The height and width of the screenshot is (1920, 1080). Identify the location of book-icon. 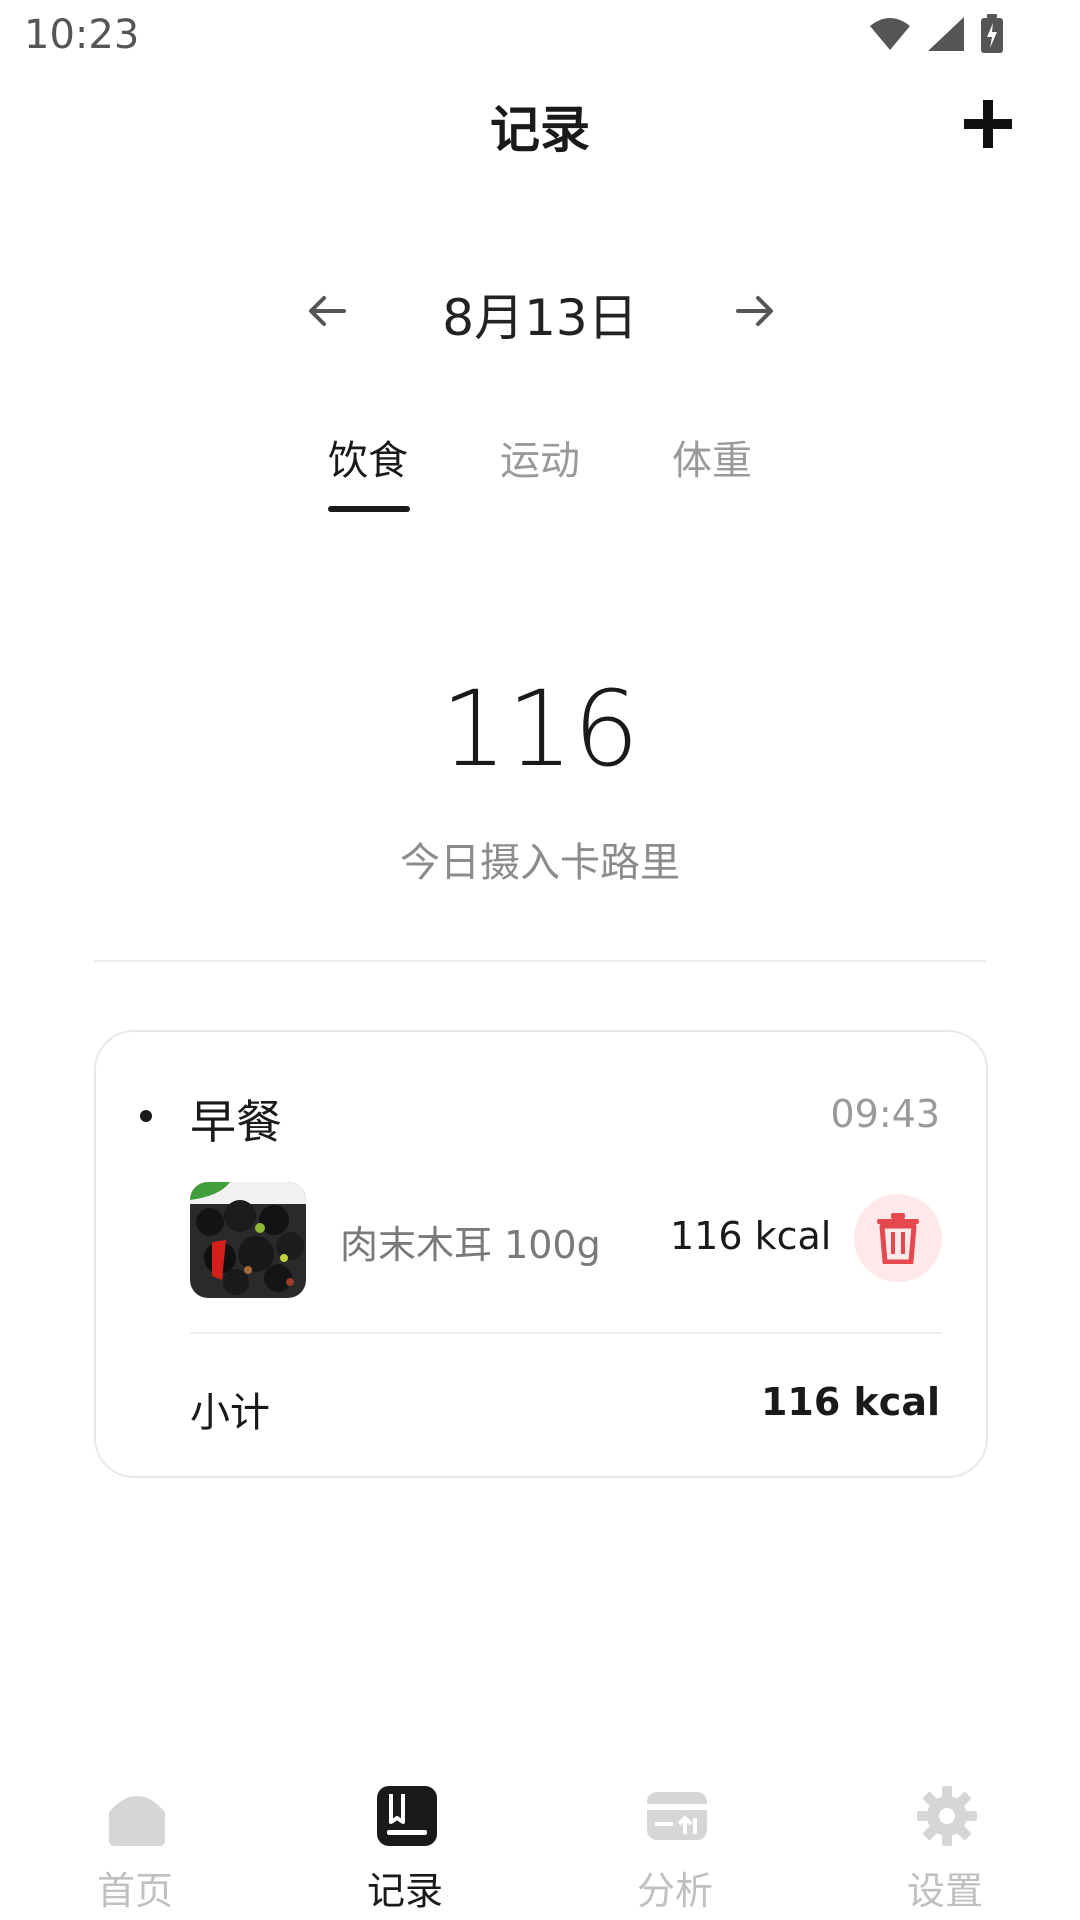
(407, 1816).